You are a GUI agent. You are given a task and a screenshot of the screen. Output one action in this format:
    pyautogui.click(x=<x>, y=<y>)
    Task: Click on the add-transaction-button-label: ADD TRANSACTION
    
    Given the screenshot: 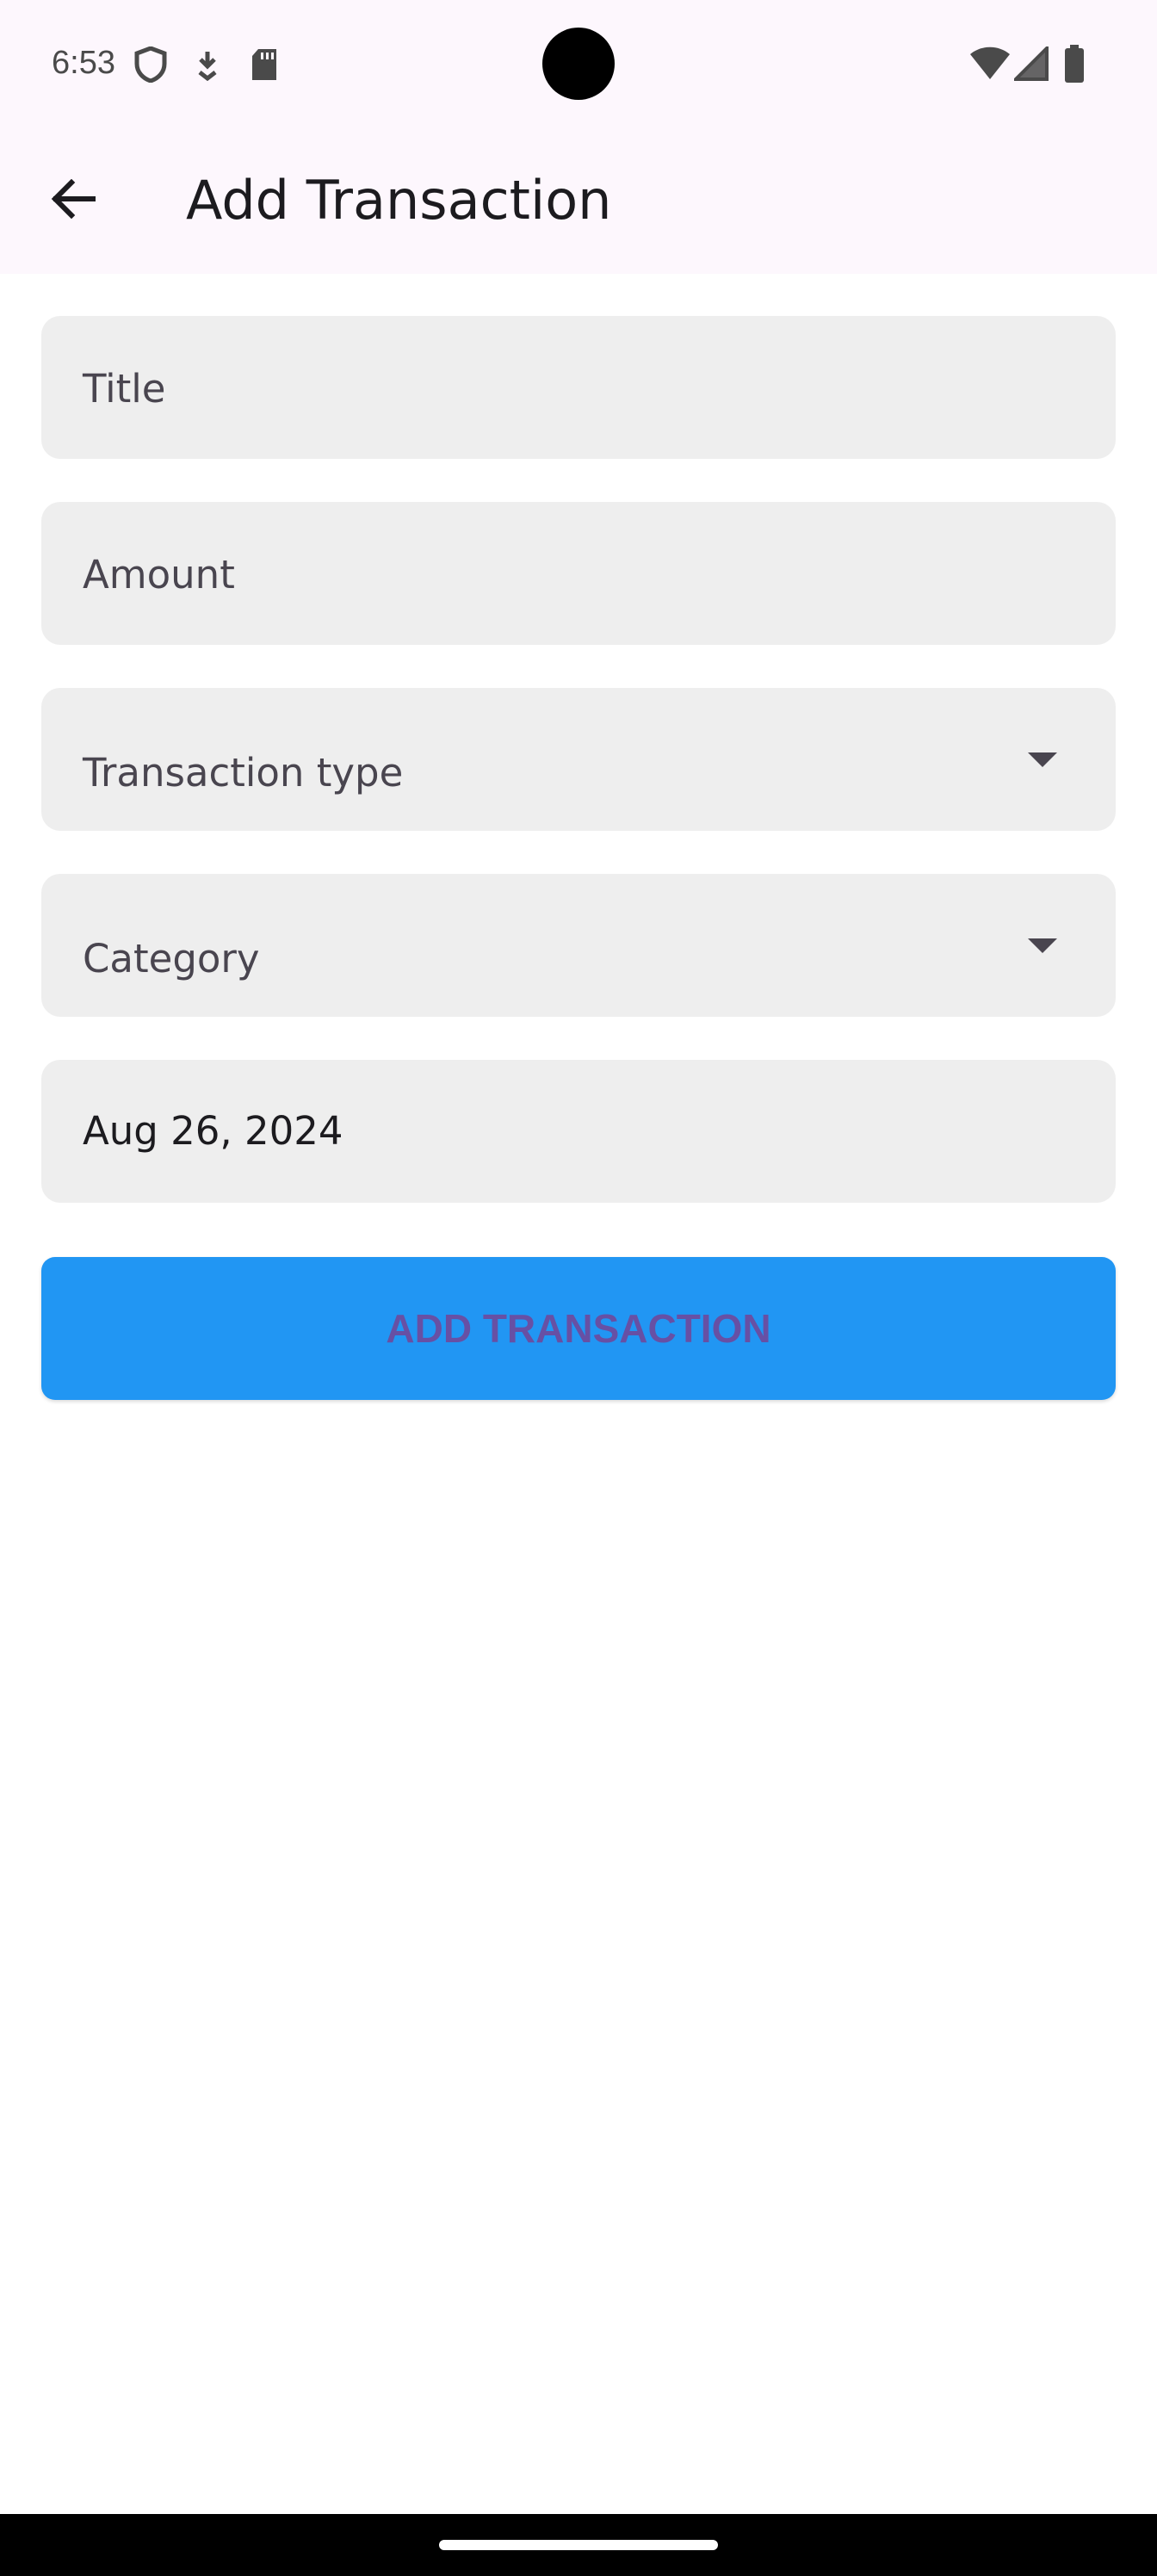 What is the action you would take?
    pyautogui.click(x=579, y=1328)
    